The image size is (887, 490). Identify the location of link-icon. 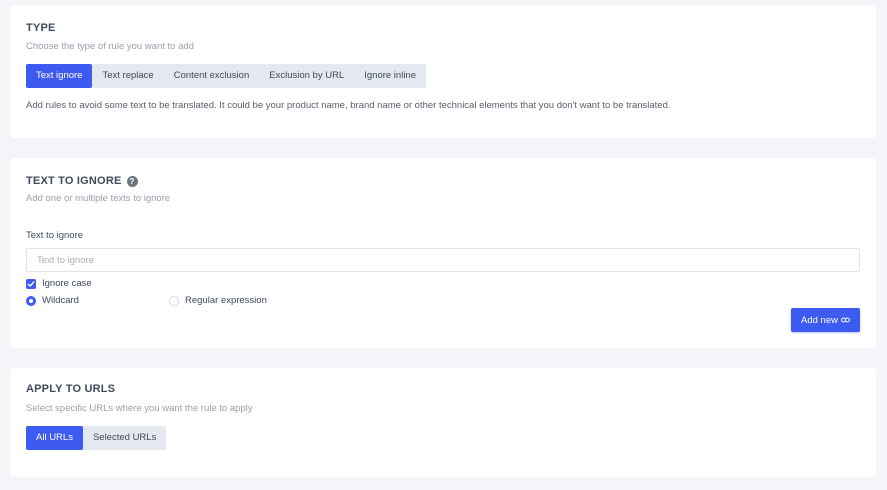
(845, 320).